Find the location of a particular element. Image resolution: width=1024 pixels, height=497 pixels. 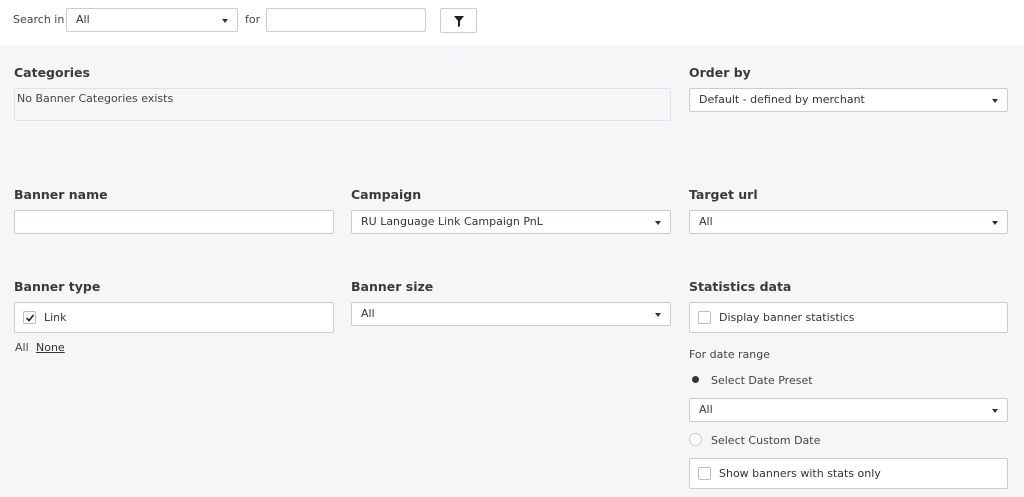

campaign-select: RU Language Link Campaign PnL is located at coordinates (511, 222).